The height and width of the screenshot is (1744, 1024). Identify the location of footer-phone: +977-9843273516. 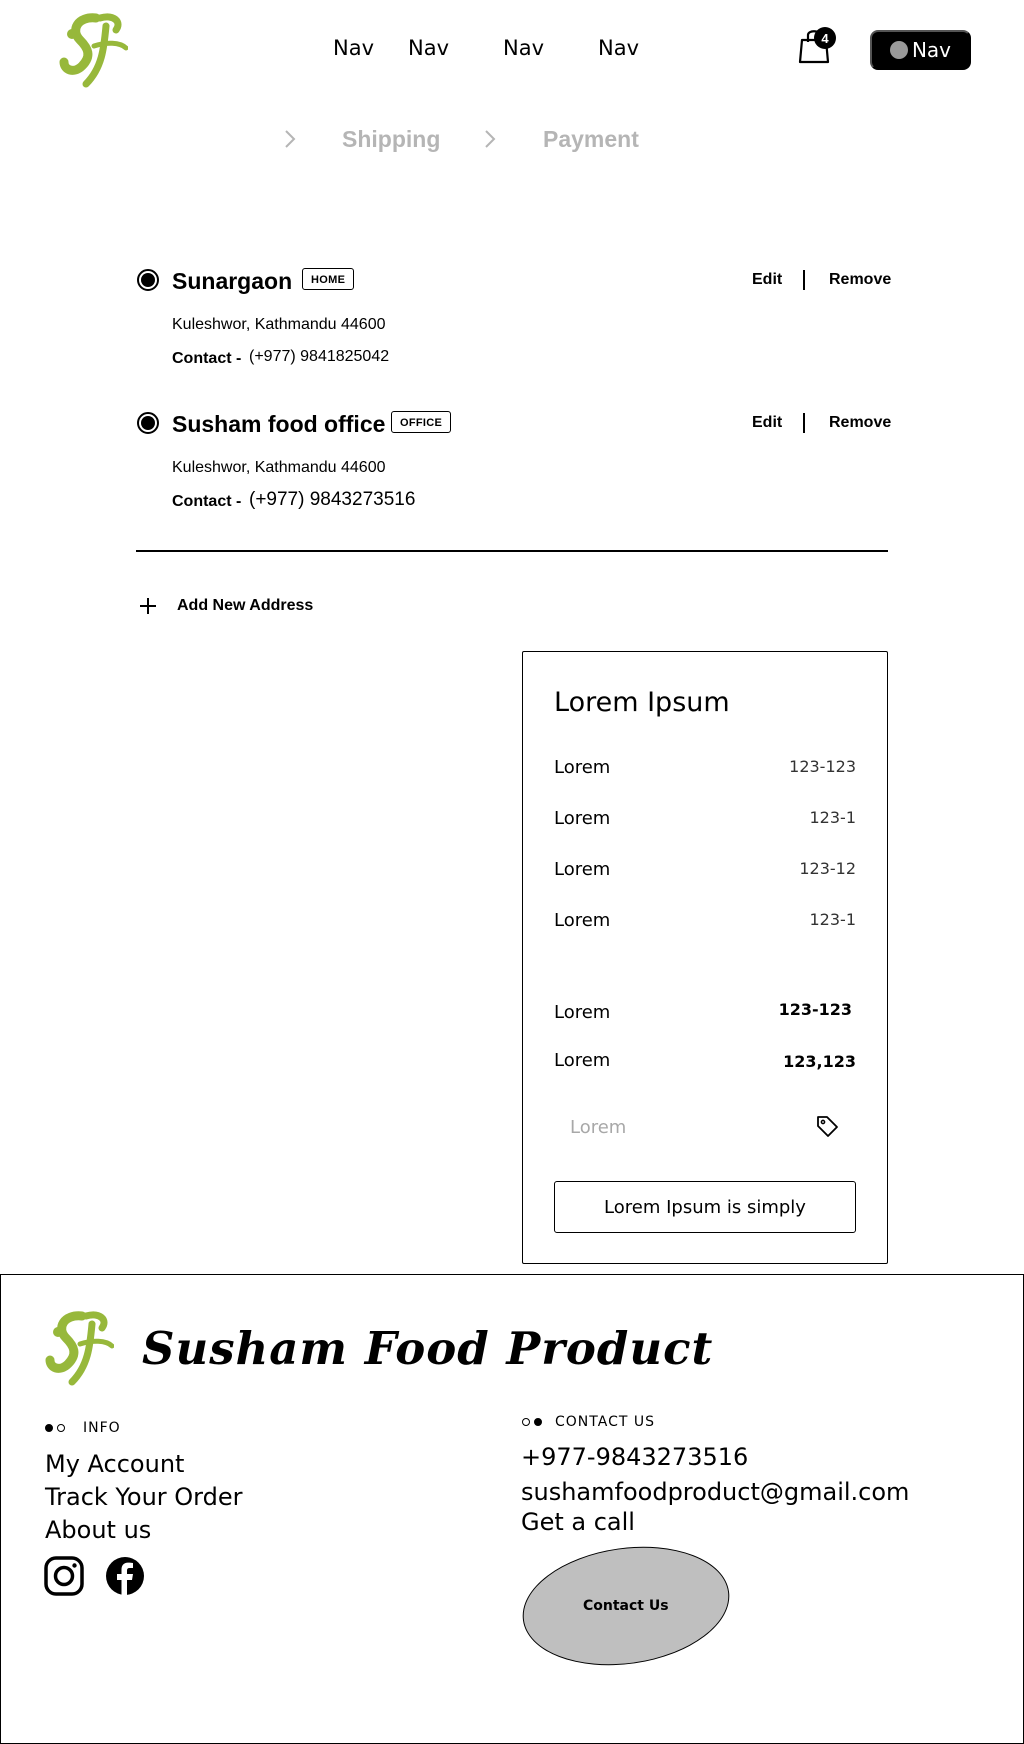
(634, 1457).